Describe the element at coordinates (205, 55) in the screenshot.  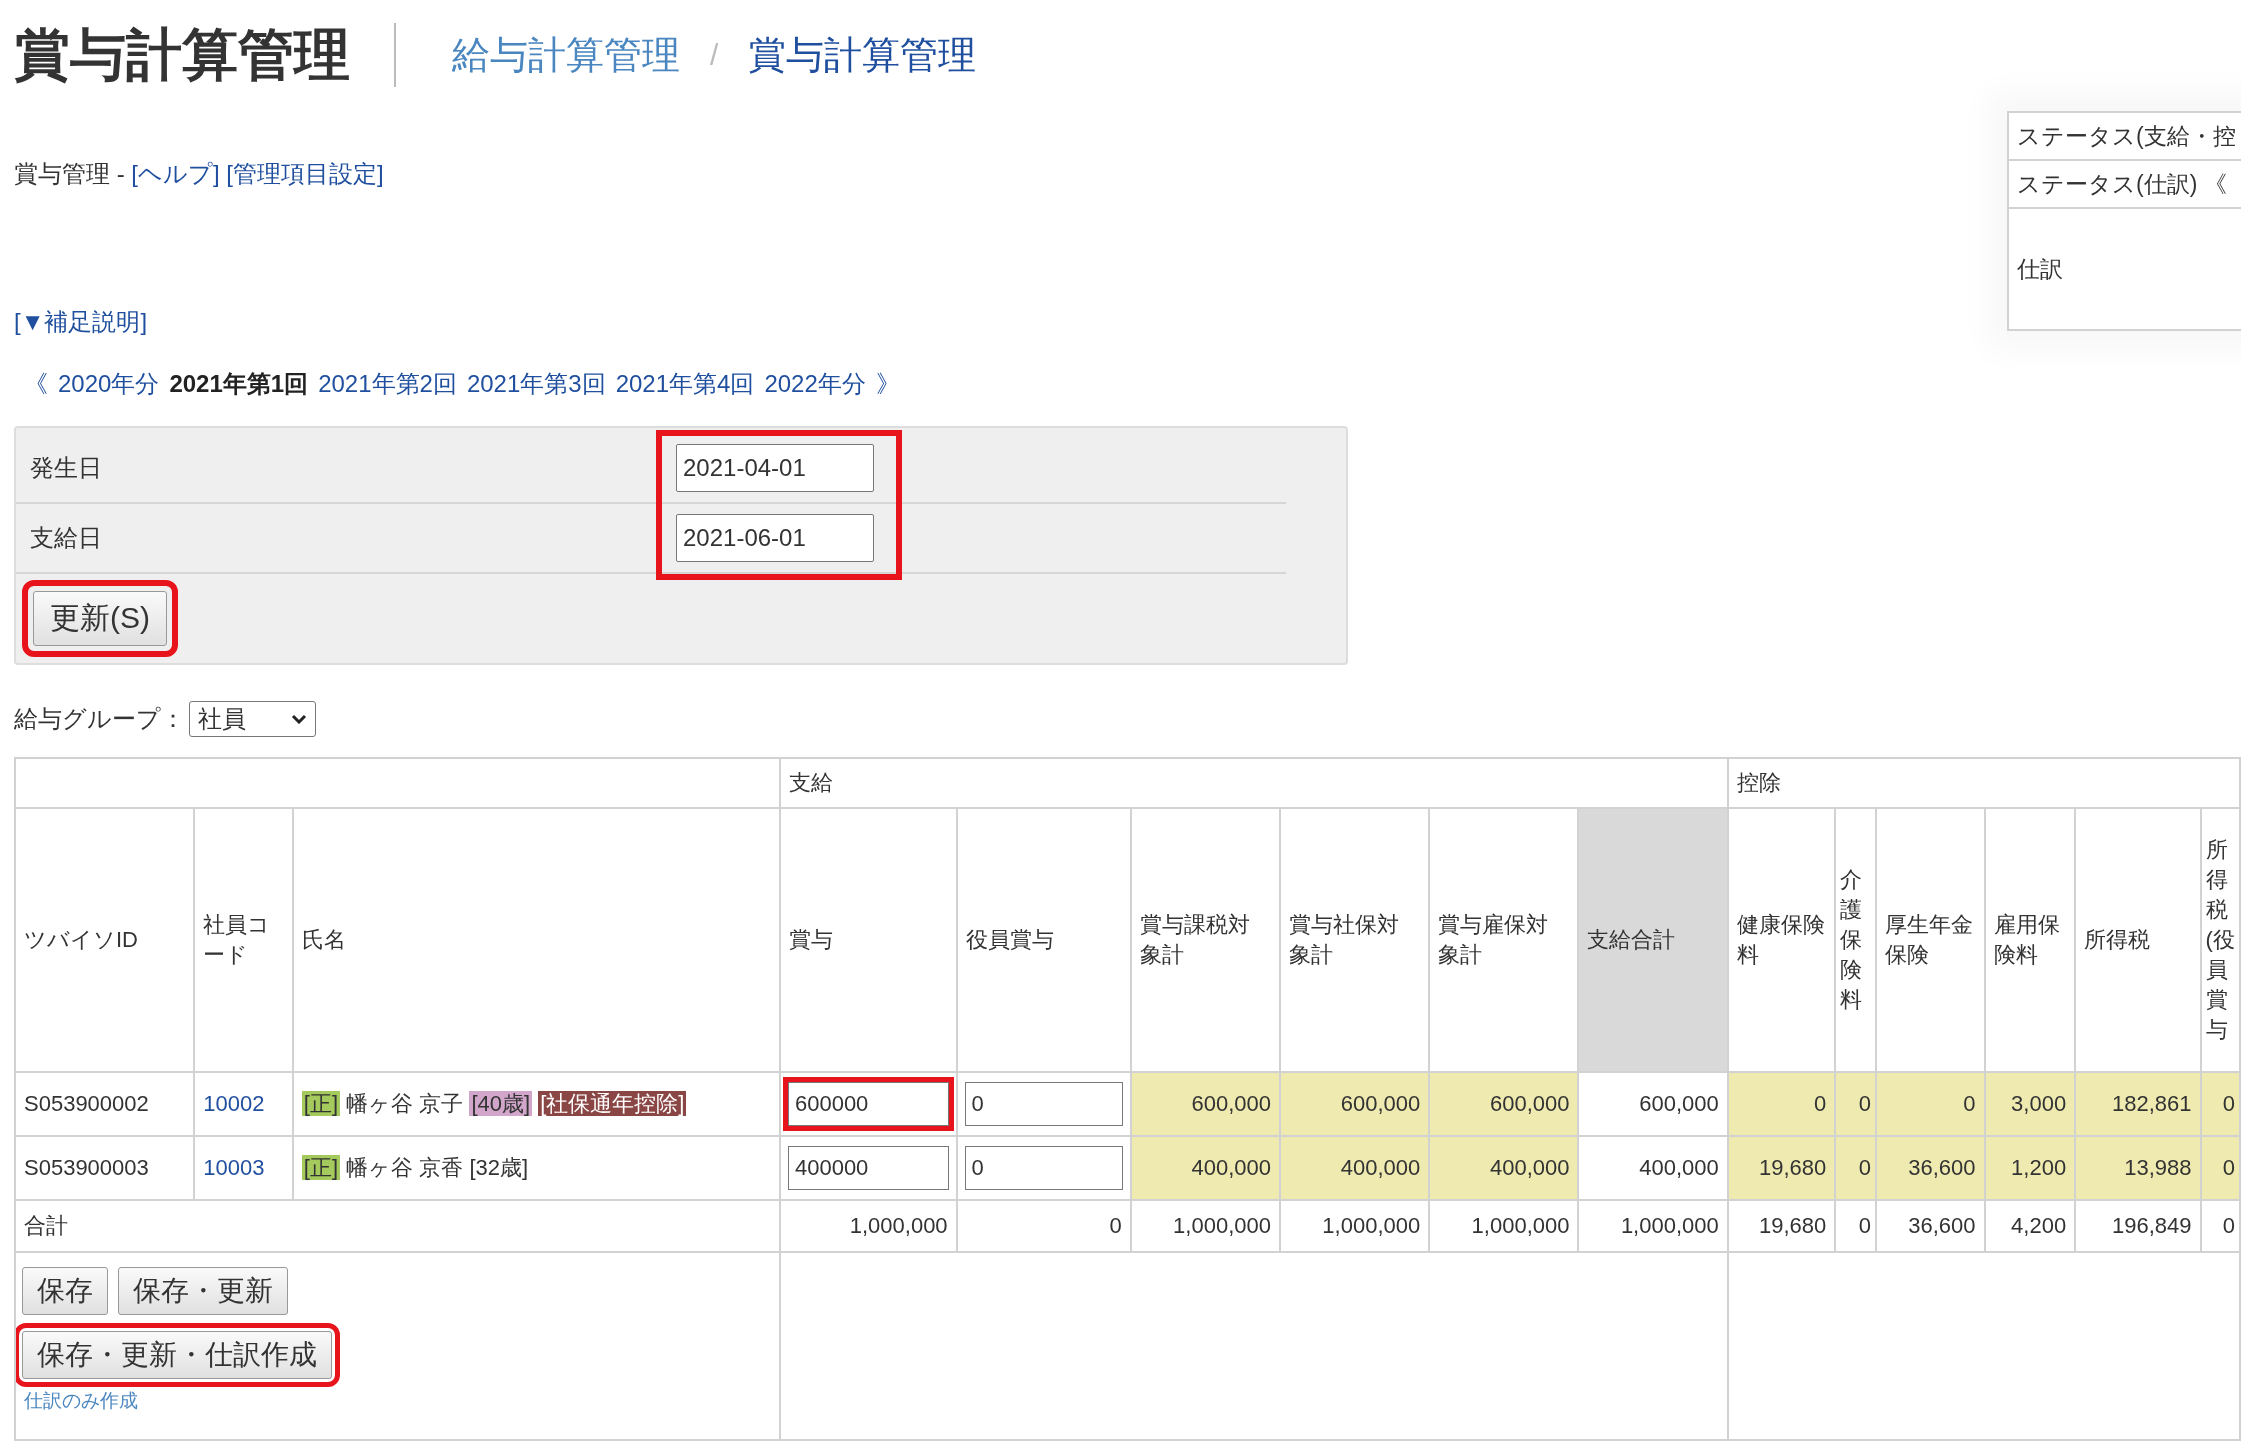
I see `page-title: 賞与計算管理` at that location.